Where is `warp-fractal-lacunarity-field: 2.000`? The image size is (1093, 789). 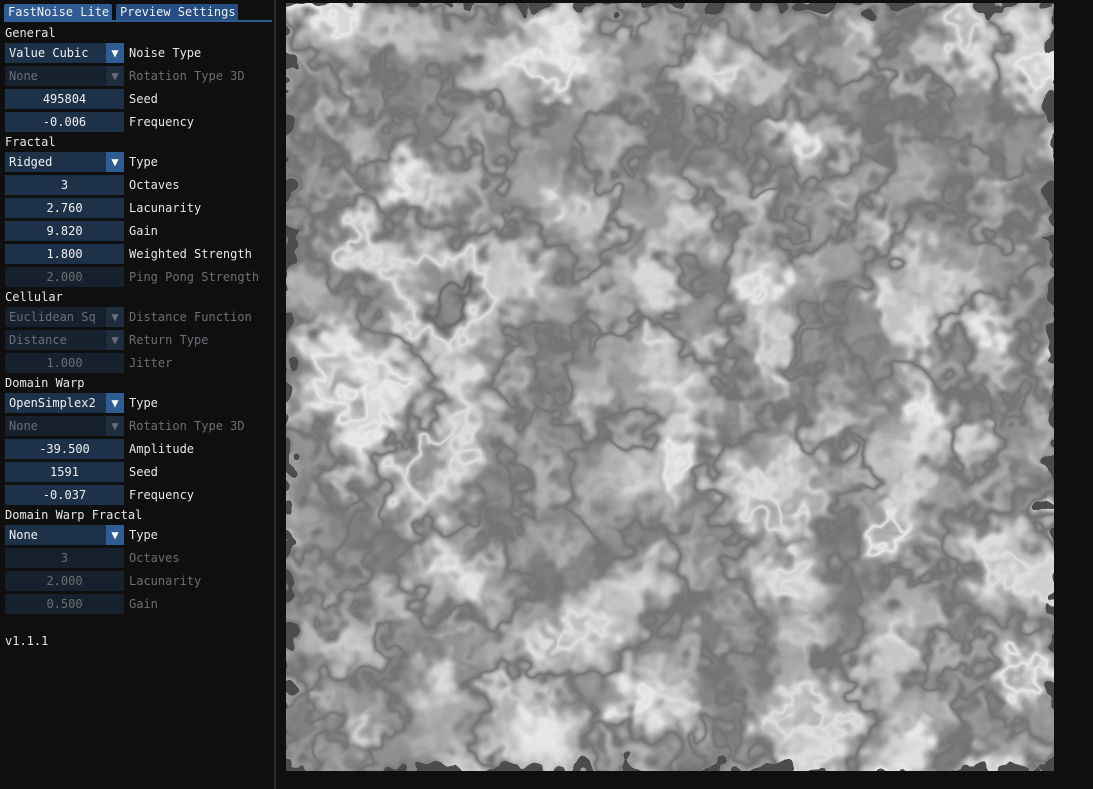
warp-fractal-lacunarity-field: 2.000 is located at coordinates (64, 581).